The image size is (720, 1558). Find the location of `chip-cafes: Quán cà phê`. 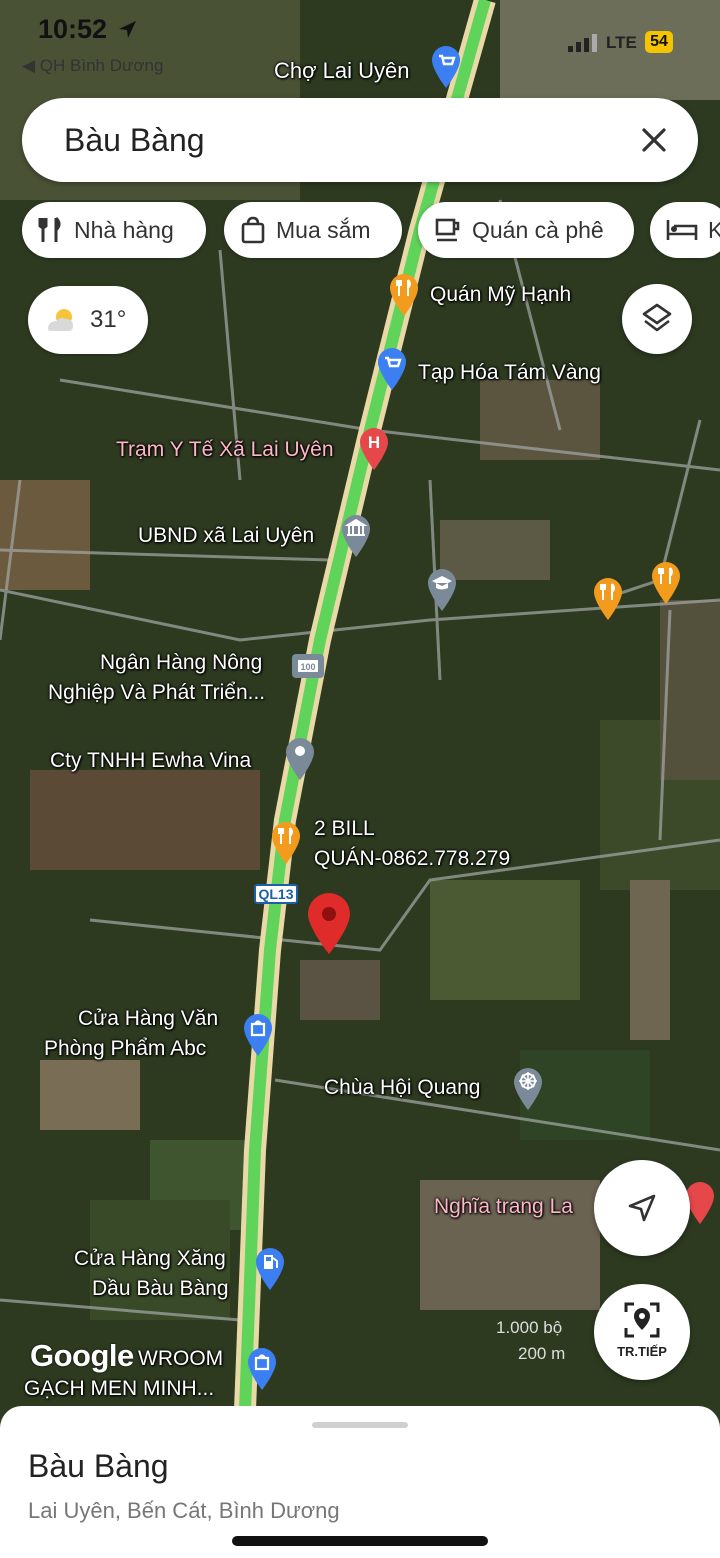

chip-cafes: Quán cà phê is located at coordinates (526, 230).